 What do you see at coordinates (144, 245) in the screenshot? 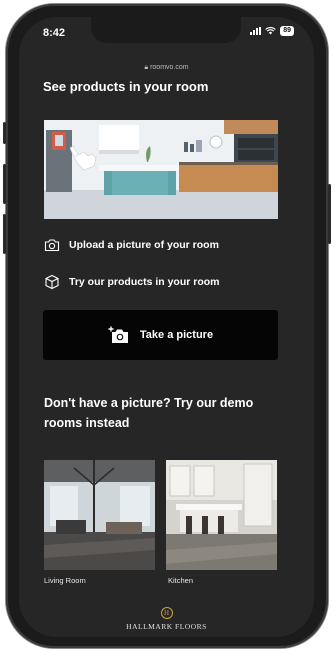
I see `step-upload-label: Upload a picture of your room` at bounding box center [144, 245].